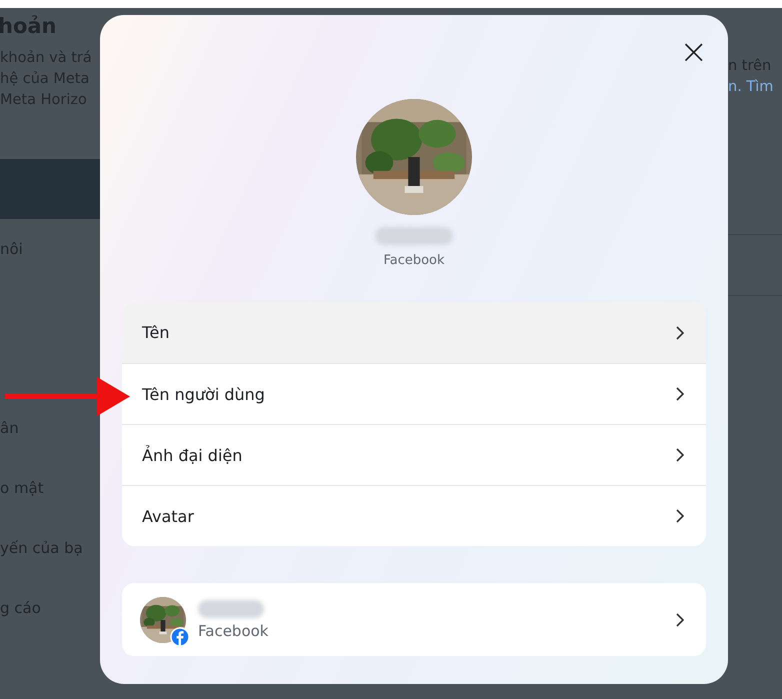 This screenshot has width=782, height=699. I want to click on learn-more-link: n. Tìm, so click(755, 87).